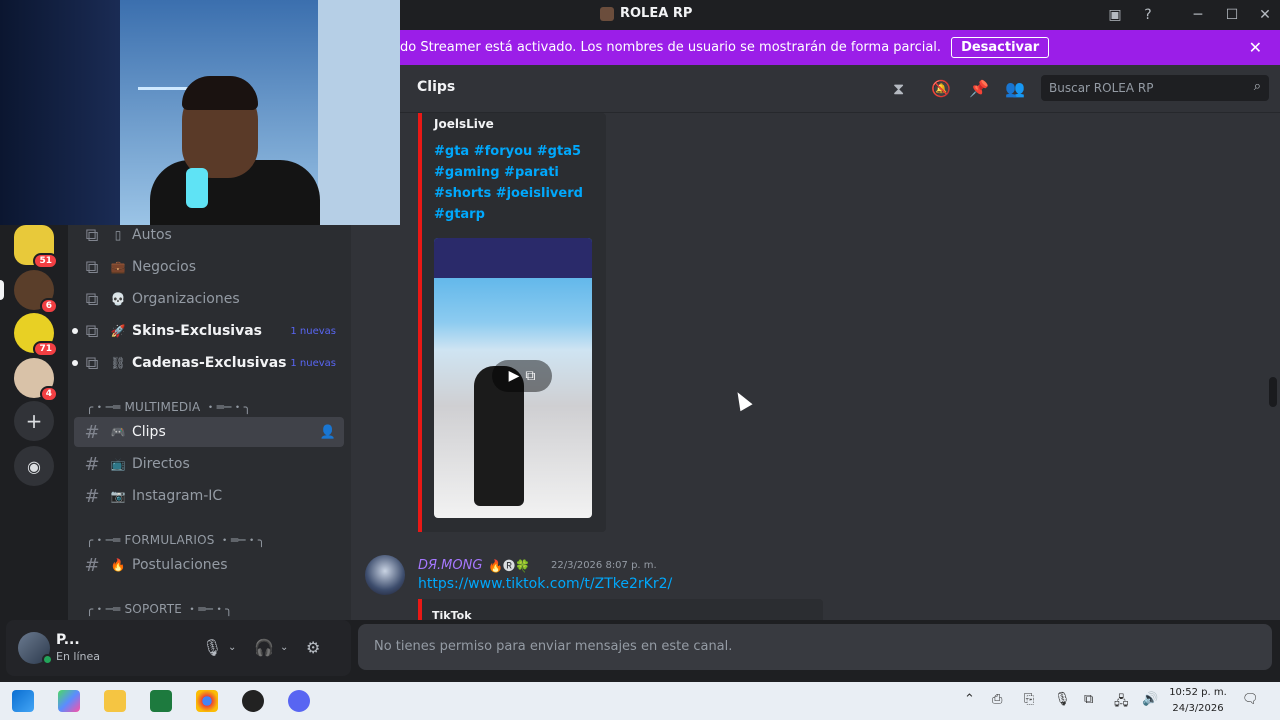  What do you see at coordinates (36, 335) in the screenshot?
I see `server-icon: 71` at bounding box center [36, 335].